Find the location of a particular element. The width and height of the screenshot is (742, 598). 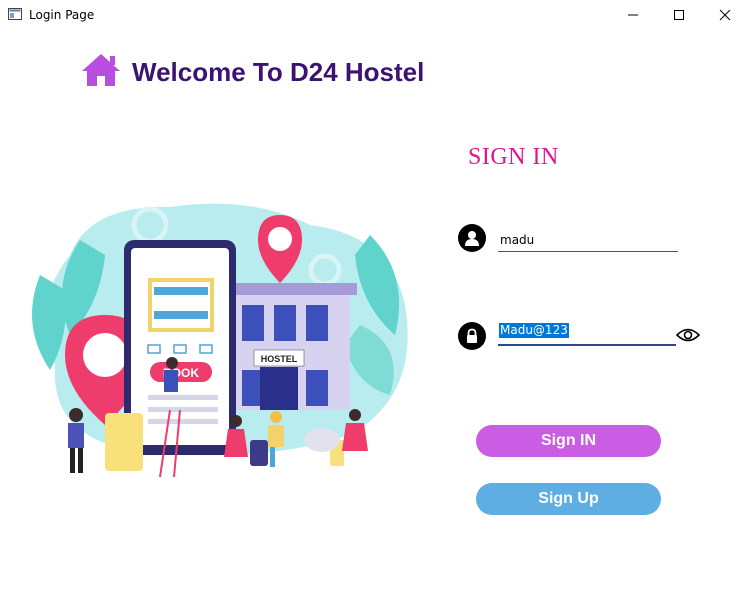

maximize-button is located at coordinates (679, 15).